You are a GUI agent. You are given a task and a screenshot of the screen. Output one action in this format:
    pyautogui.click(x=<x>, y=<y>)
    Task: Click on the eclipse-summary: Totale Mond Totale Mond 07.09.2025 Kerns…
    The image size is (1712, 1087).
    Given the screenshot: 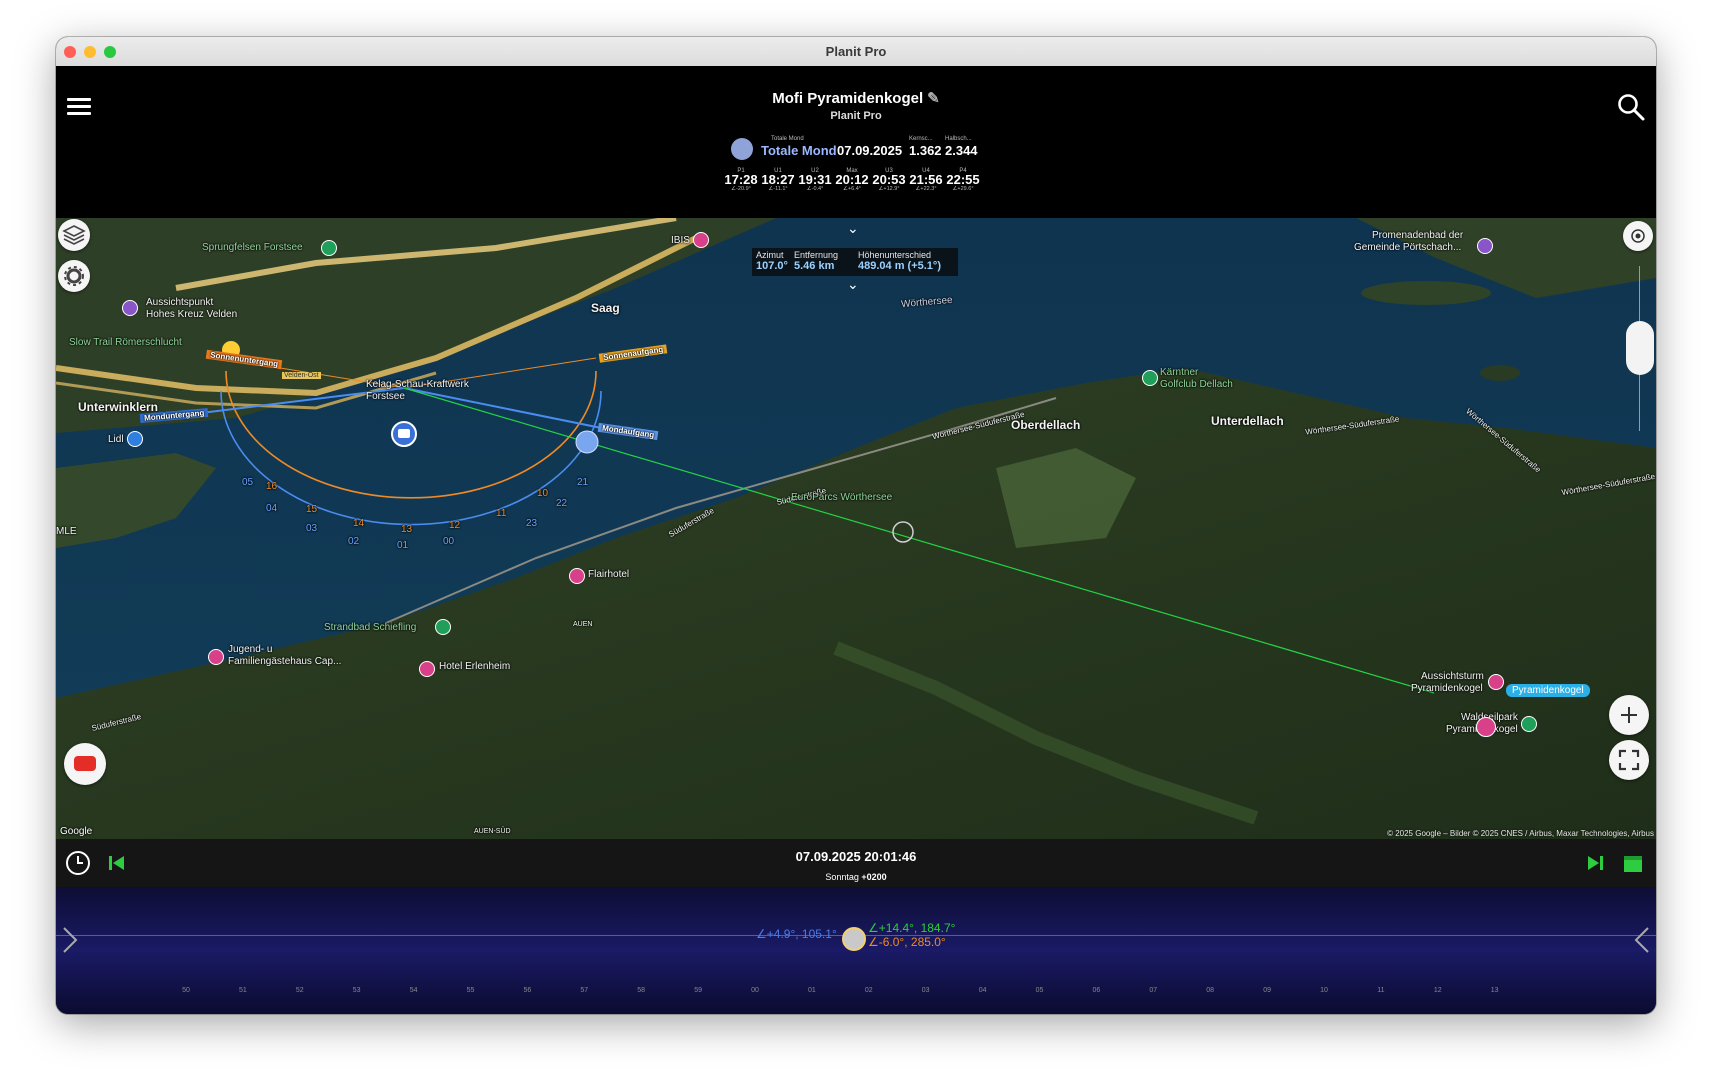 What is the action you would take?
    pyautogui.click(x=881, y=149)
    